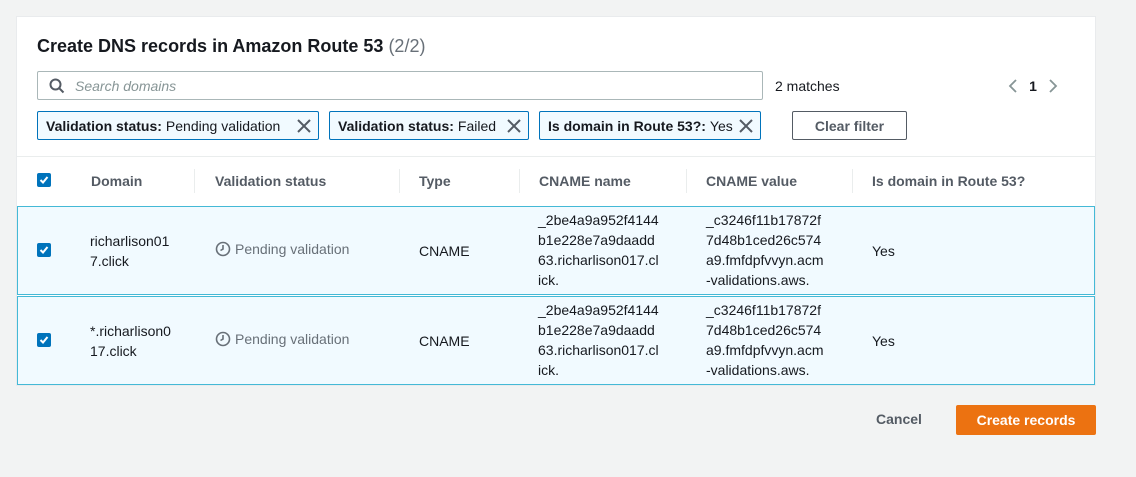  I want to click on domain-line: richarlison01, so click(130, 241).